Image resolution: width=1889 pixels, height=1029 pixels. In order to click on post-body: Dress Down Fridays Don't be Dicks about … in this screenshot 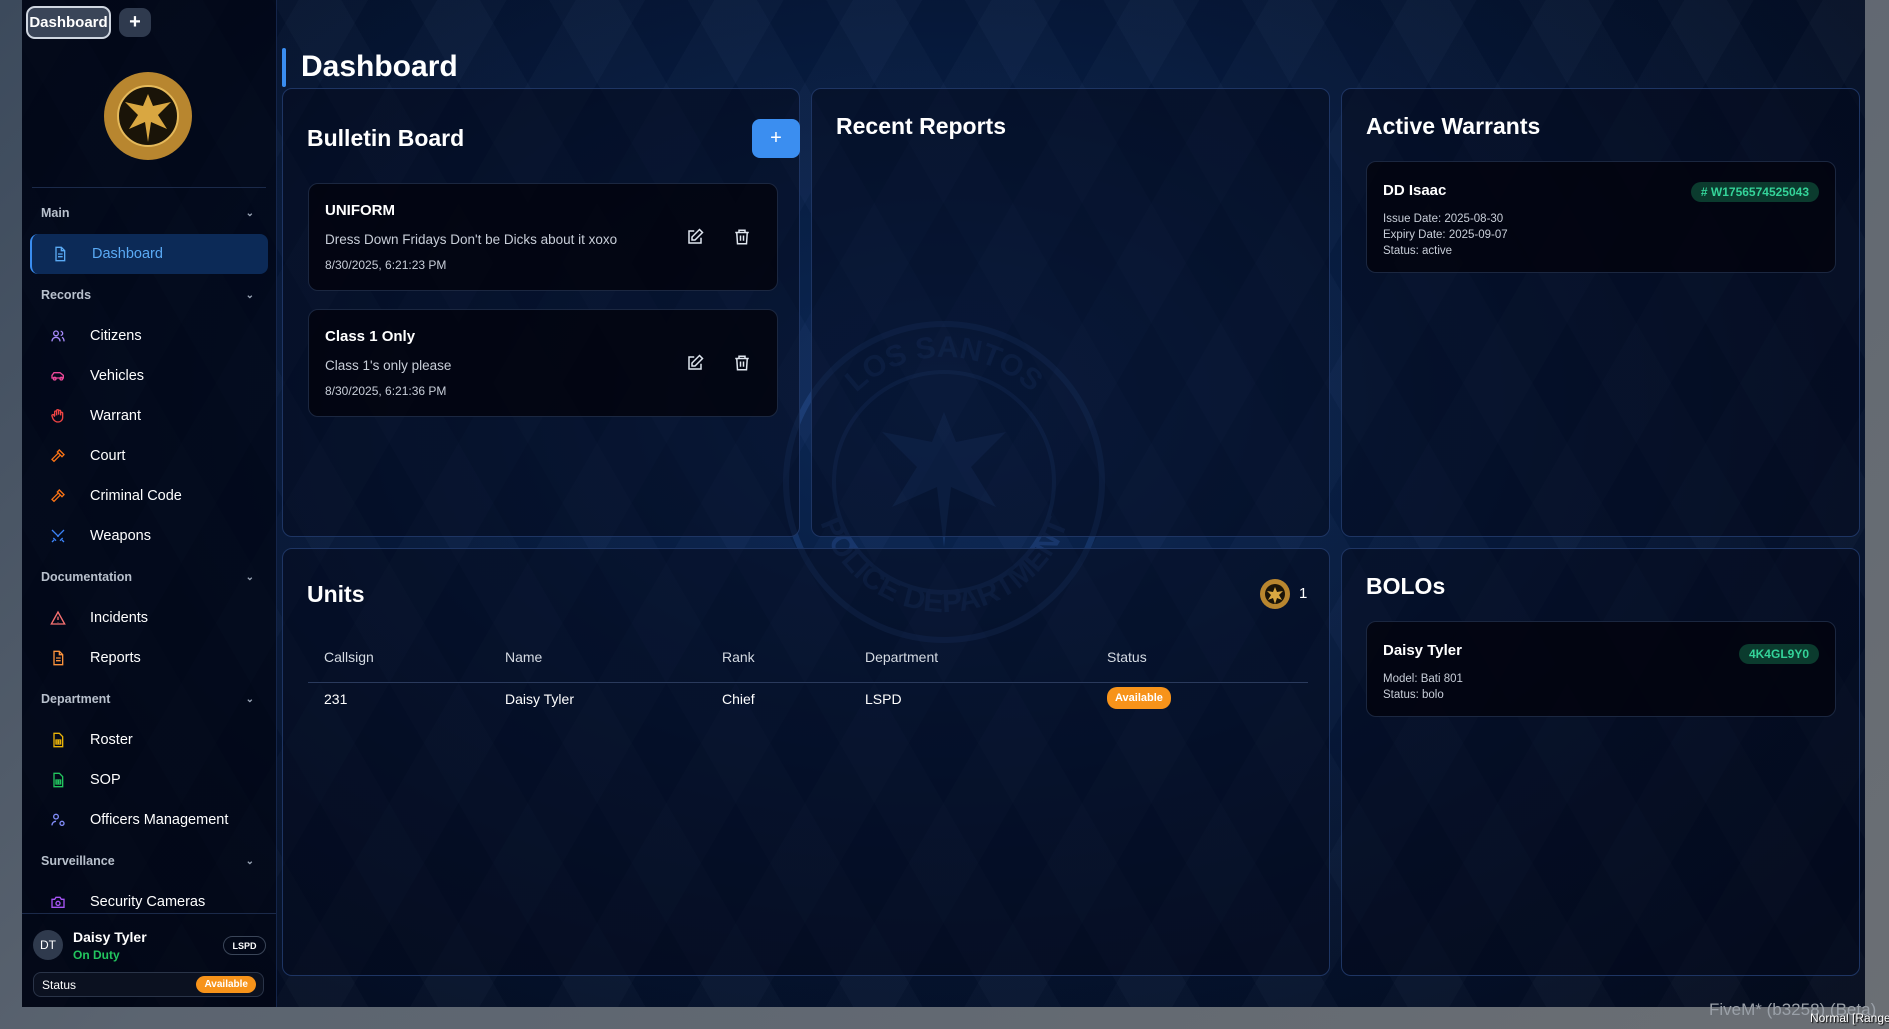, I will do `click(471, 239)`.